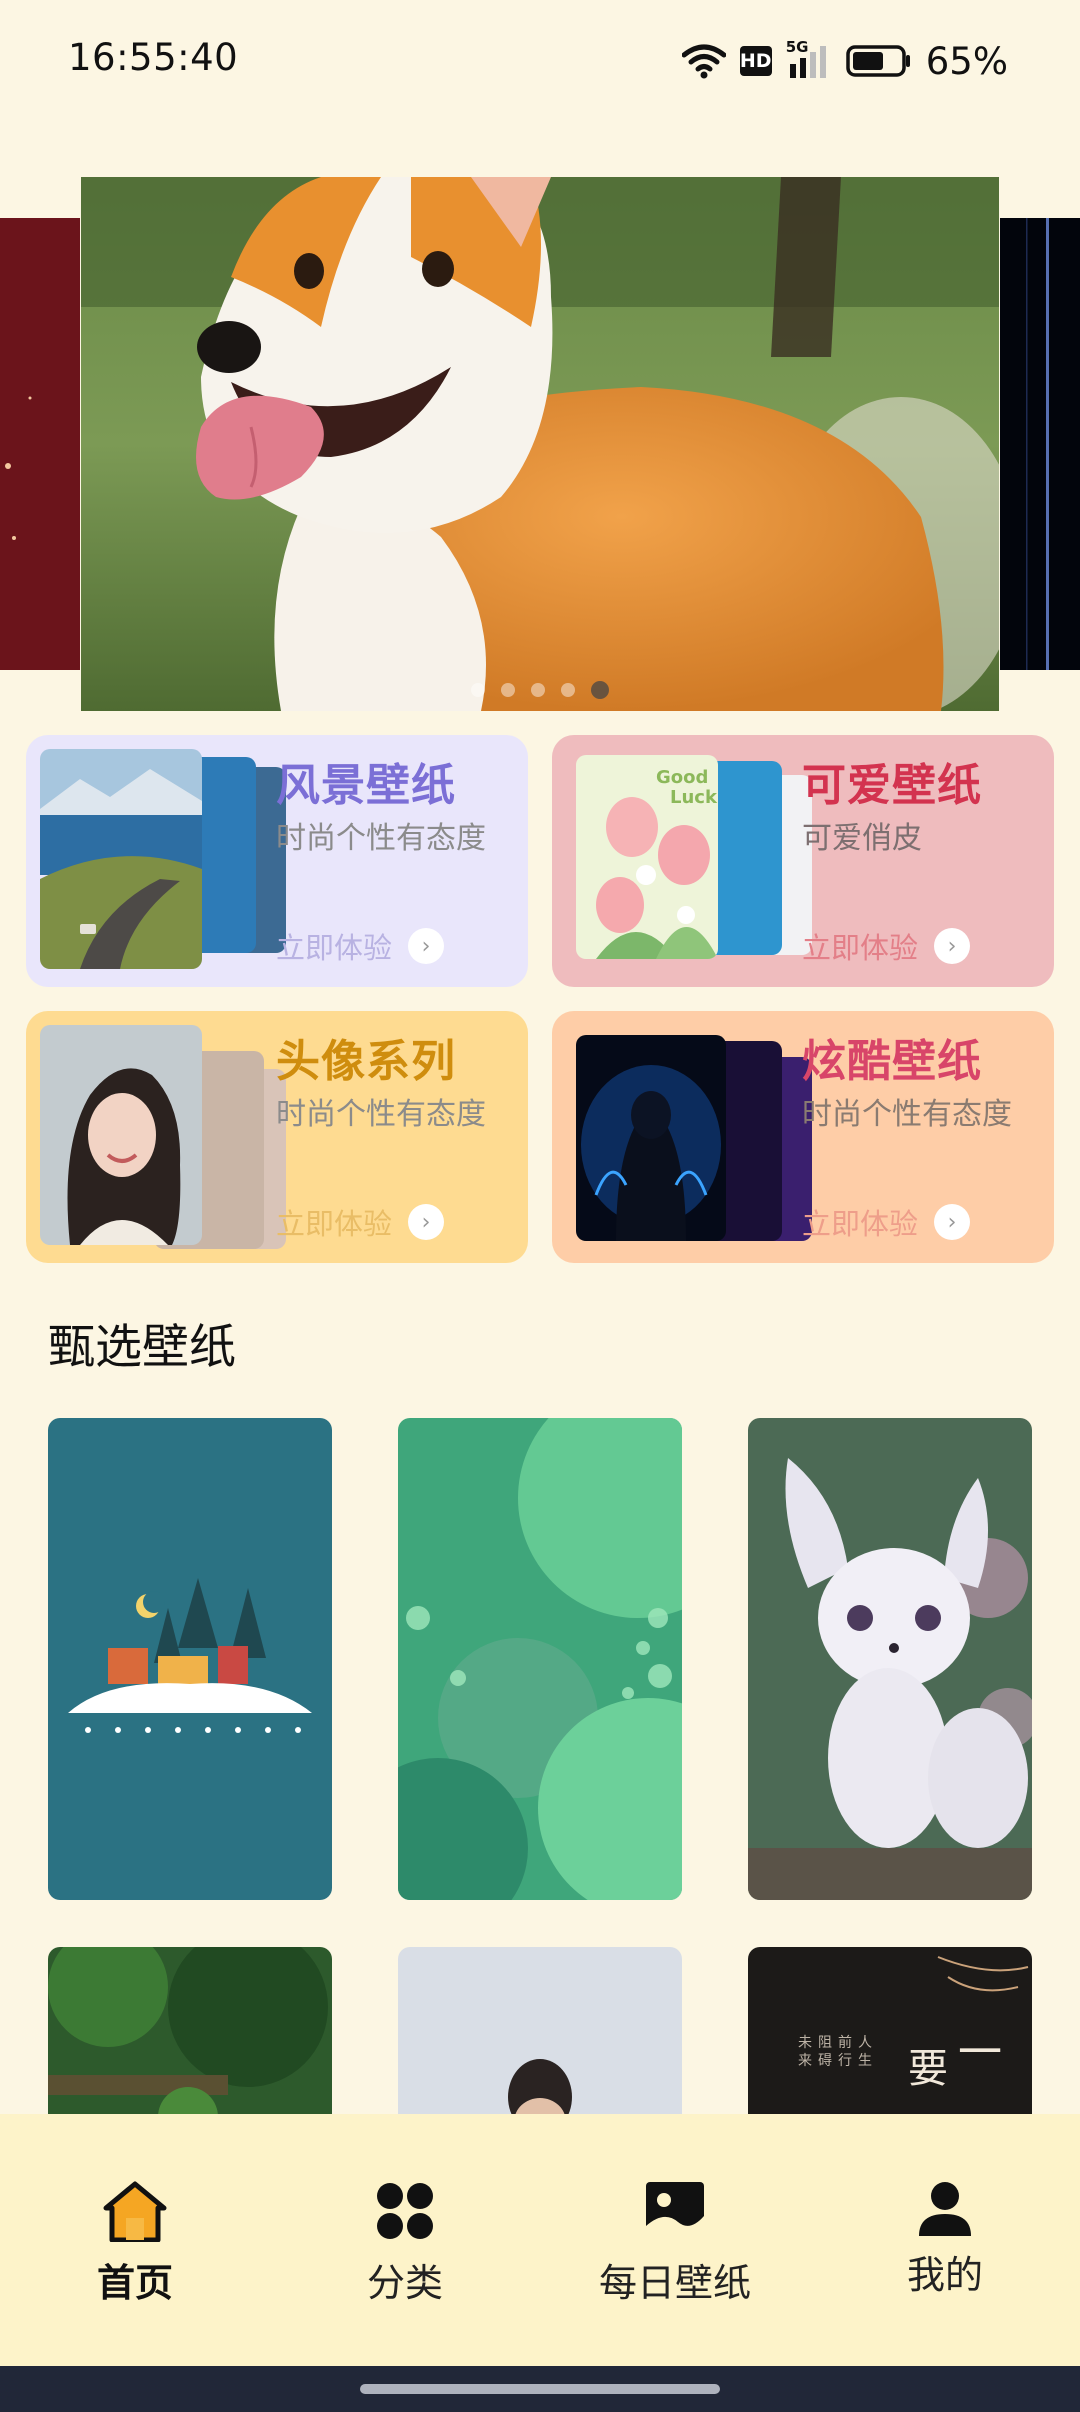 The image size is (1080, 2412). Describe the element at coordinates (405, 2211) in the screenshot. I see `category-icon` at that location.